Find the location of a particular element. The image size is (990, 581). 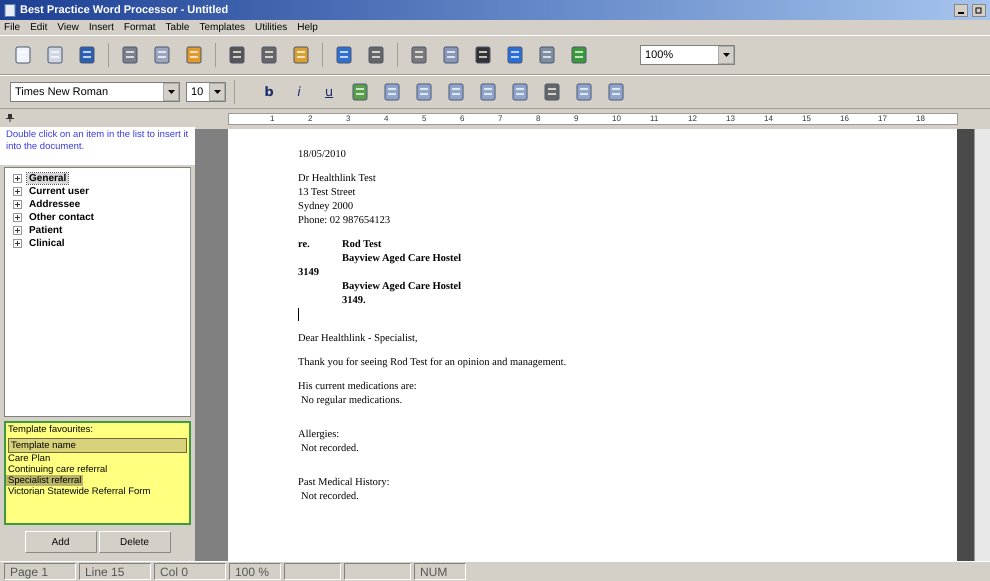

menu-item: Utilities is located at coordinates (271, 27).